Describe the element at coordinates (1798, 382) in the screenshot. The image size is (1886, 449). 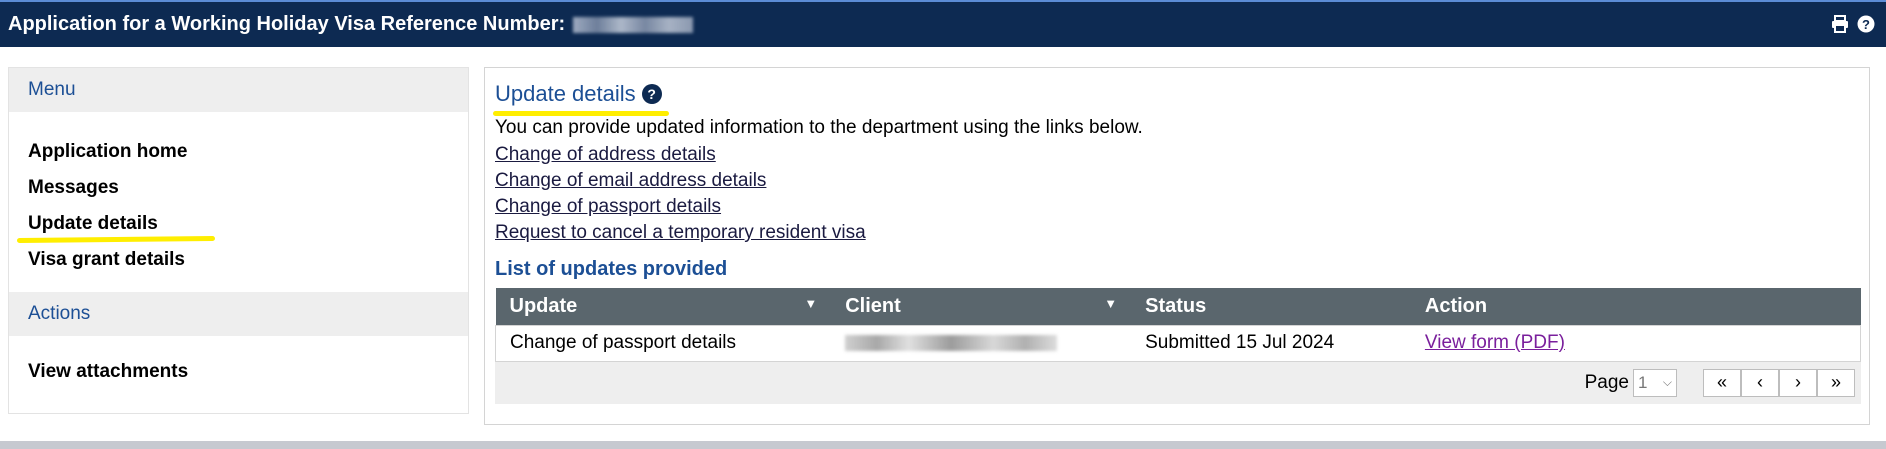
I see `next-page-button: ›` at that location.